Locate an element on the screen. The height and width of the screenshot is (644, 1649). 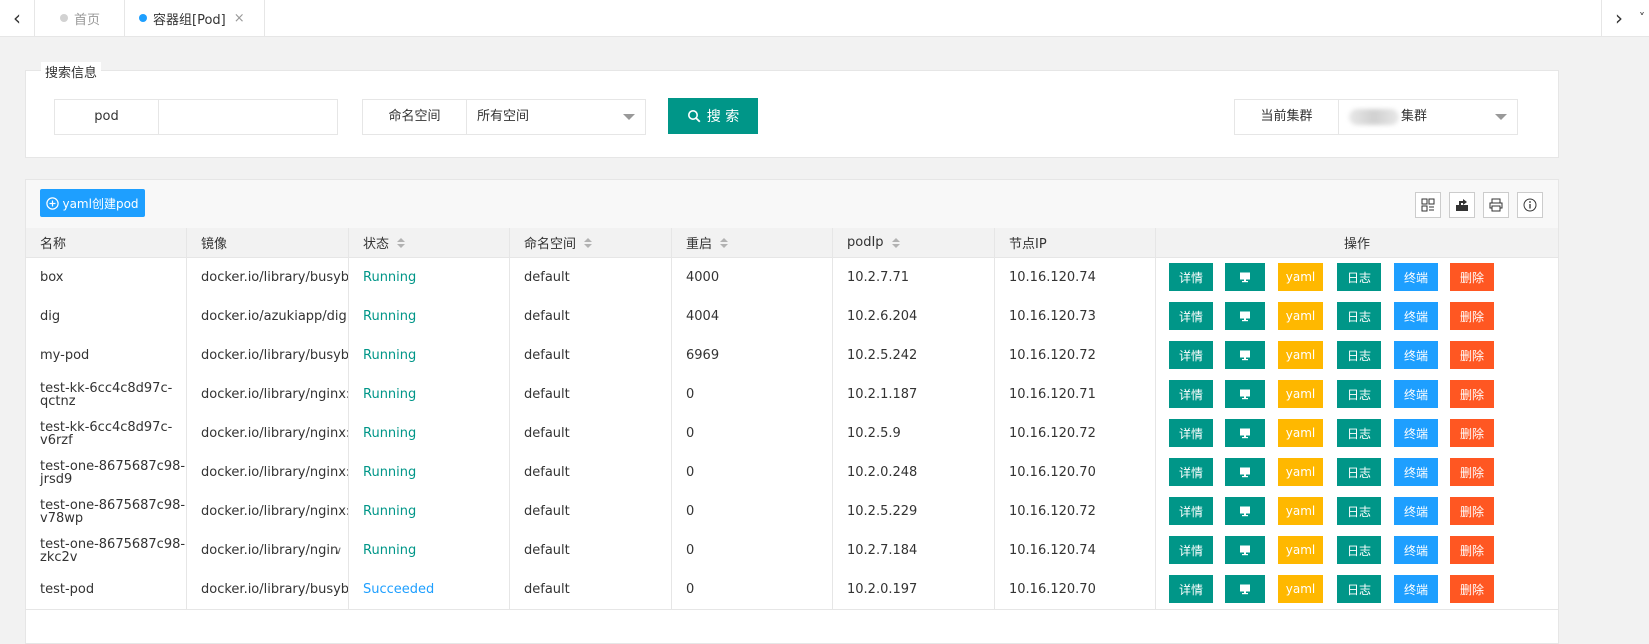
header-image-label: 镜像 is located at coordinates (214, 244).